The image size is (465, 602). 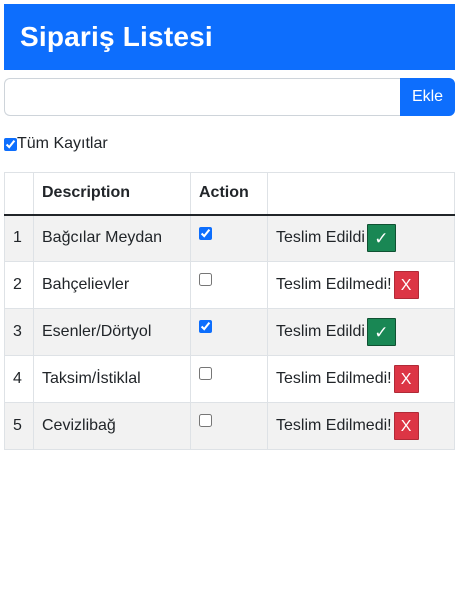 What do you see at coordinates (427, 97) in the screenshot?
I see `add-button: Ekle` at bounding box center [427, 97].